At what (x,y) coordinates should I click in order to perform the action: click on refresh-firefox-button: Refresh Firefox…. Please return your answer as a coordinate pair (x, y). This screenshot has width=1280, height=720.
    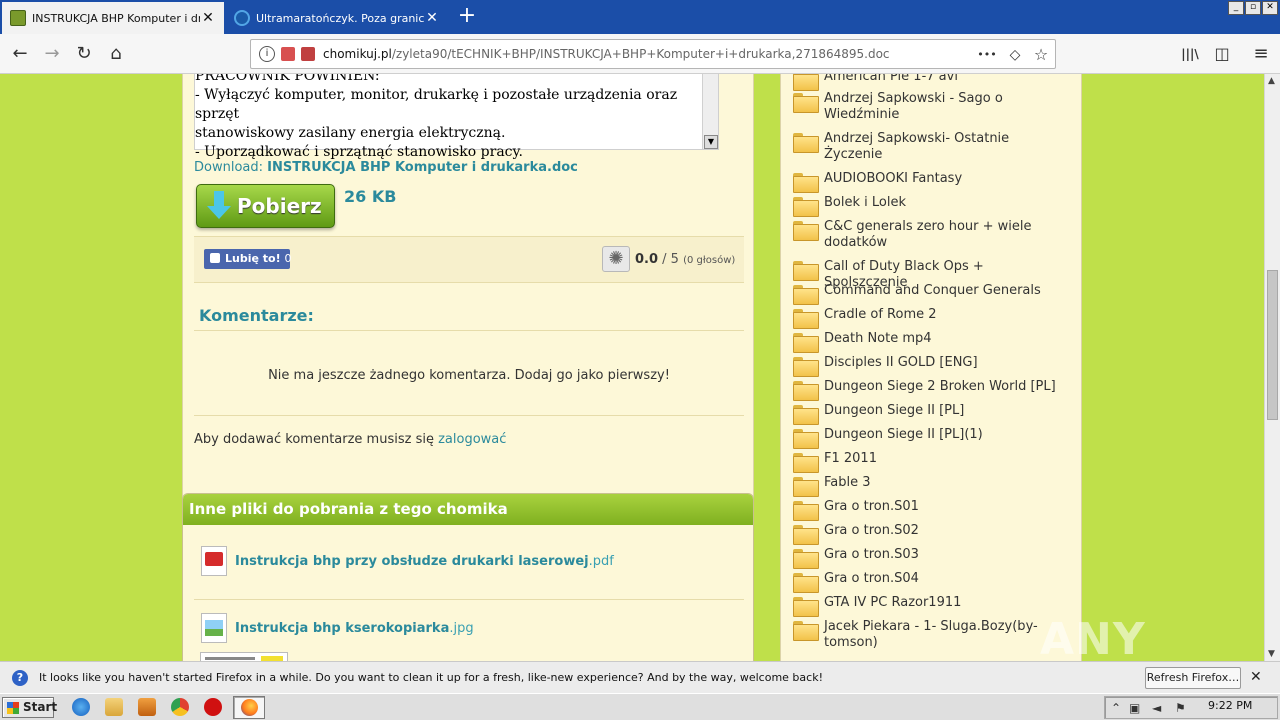
    Looking at the image, I should click on (1193, 678).